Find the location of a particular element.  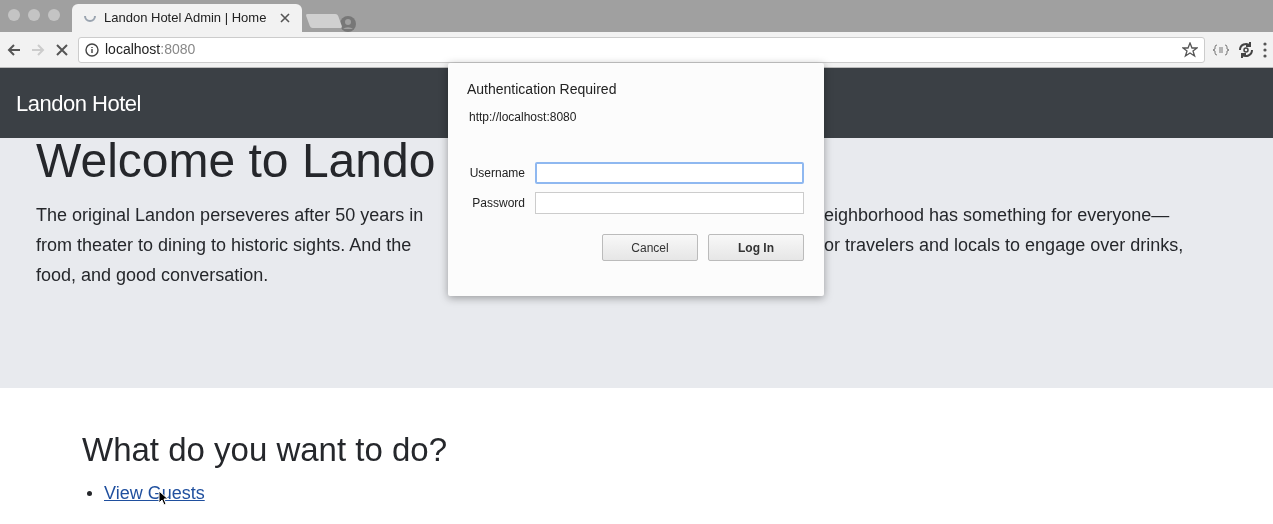

browser-tab: Landon Hotel Admin | Home is located at coordinates (187, 18).